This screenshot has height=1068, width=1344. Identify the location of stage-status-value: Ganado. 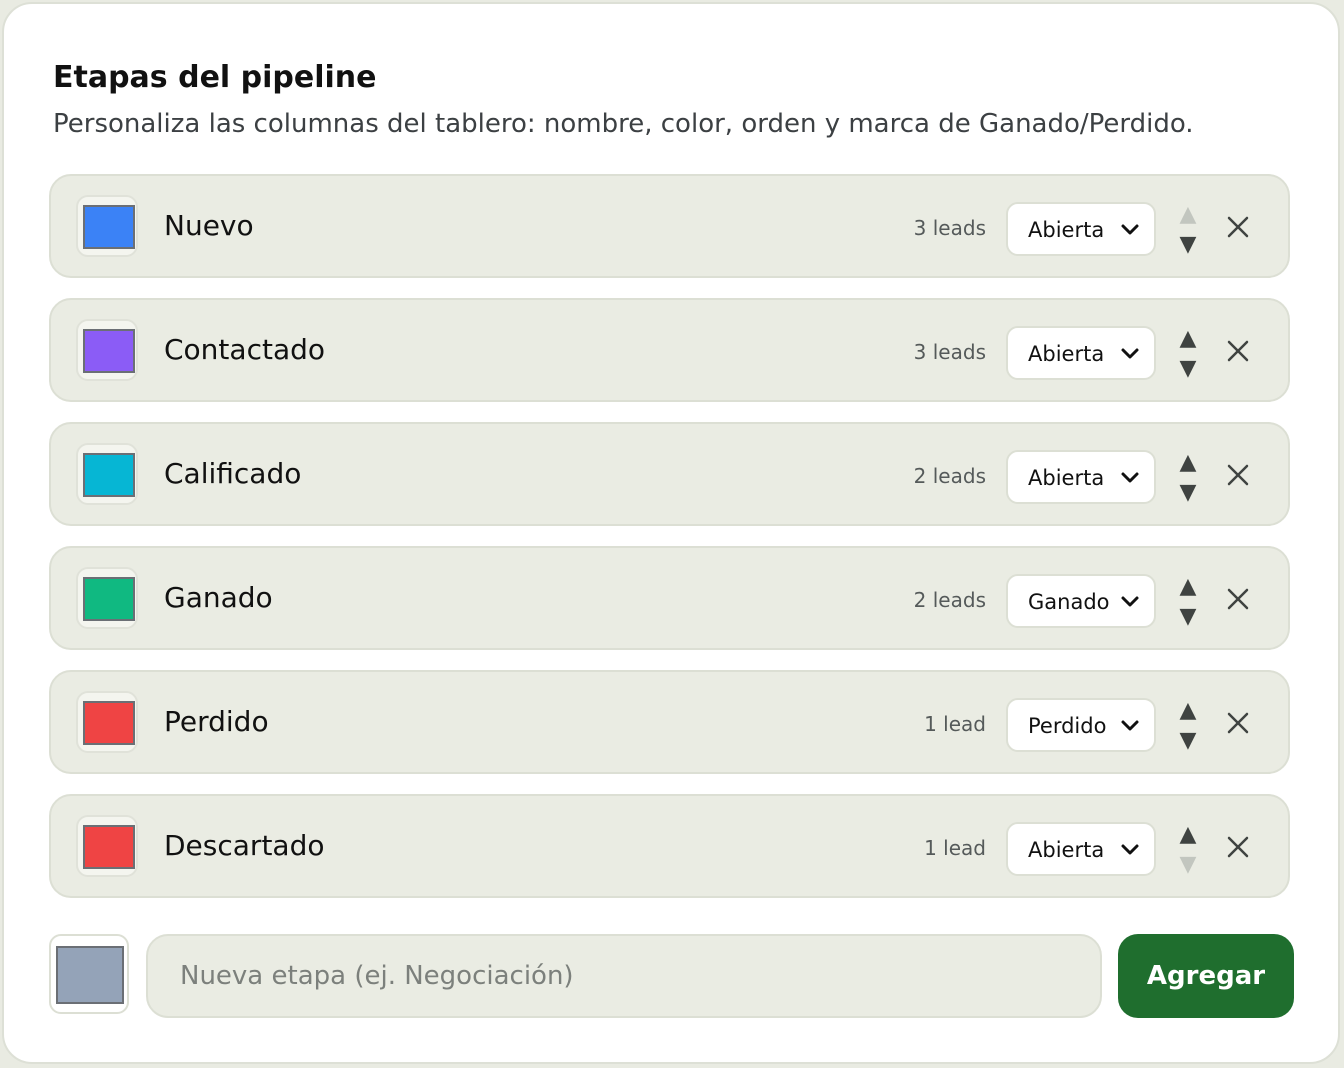
(1069, 602).